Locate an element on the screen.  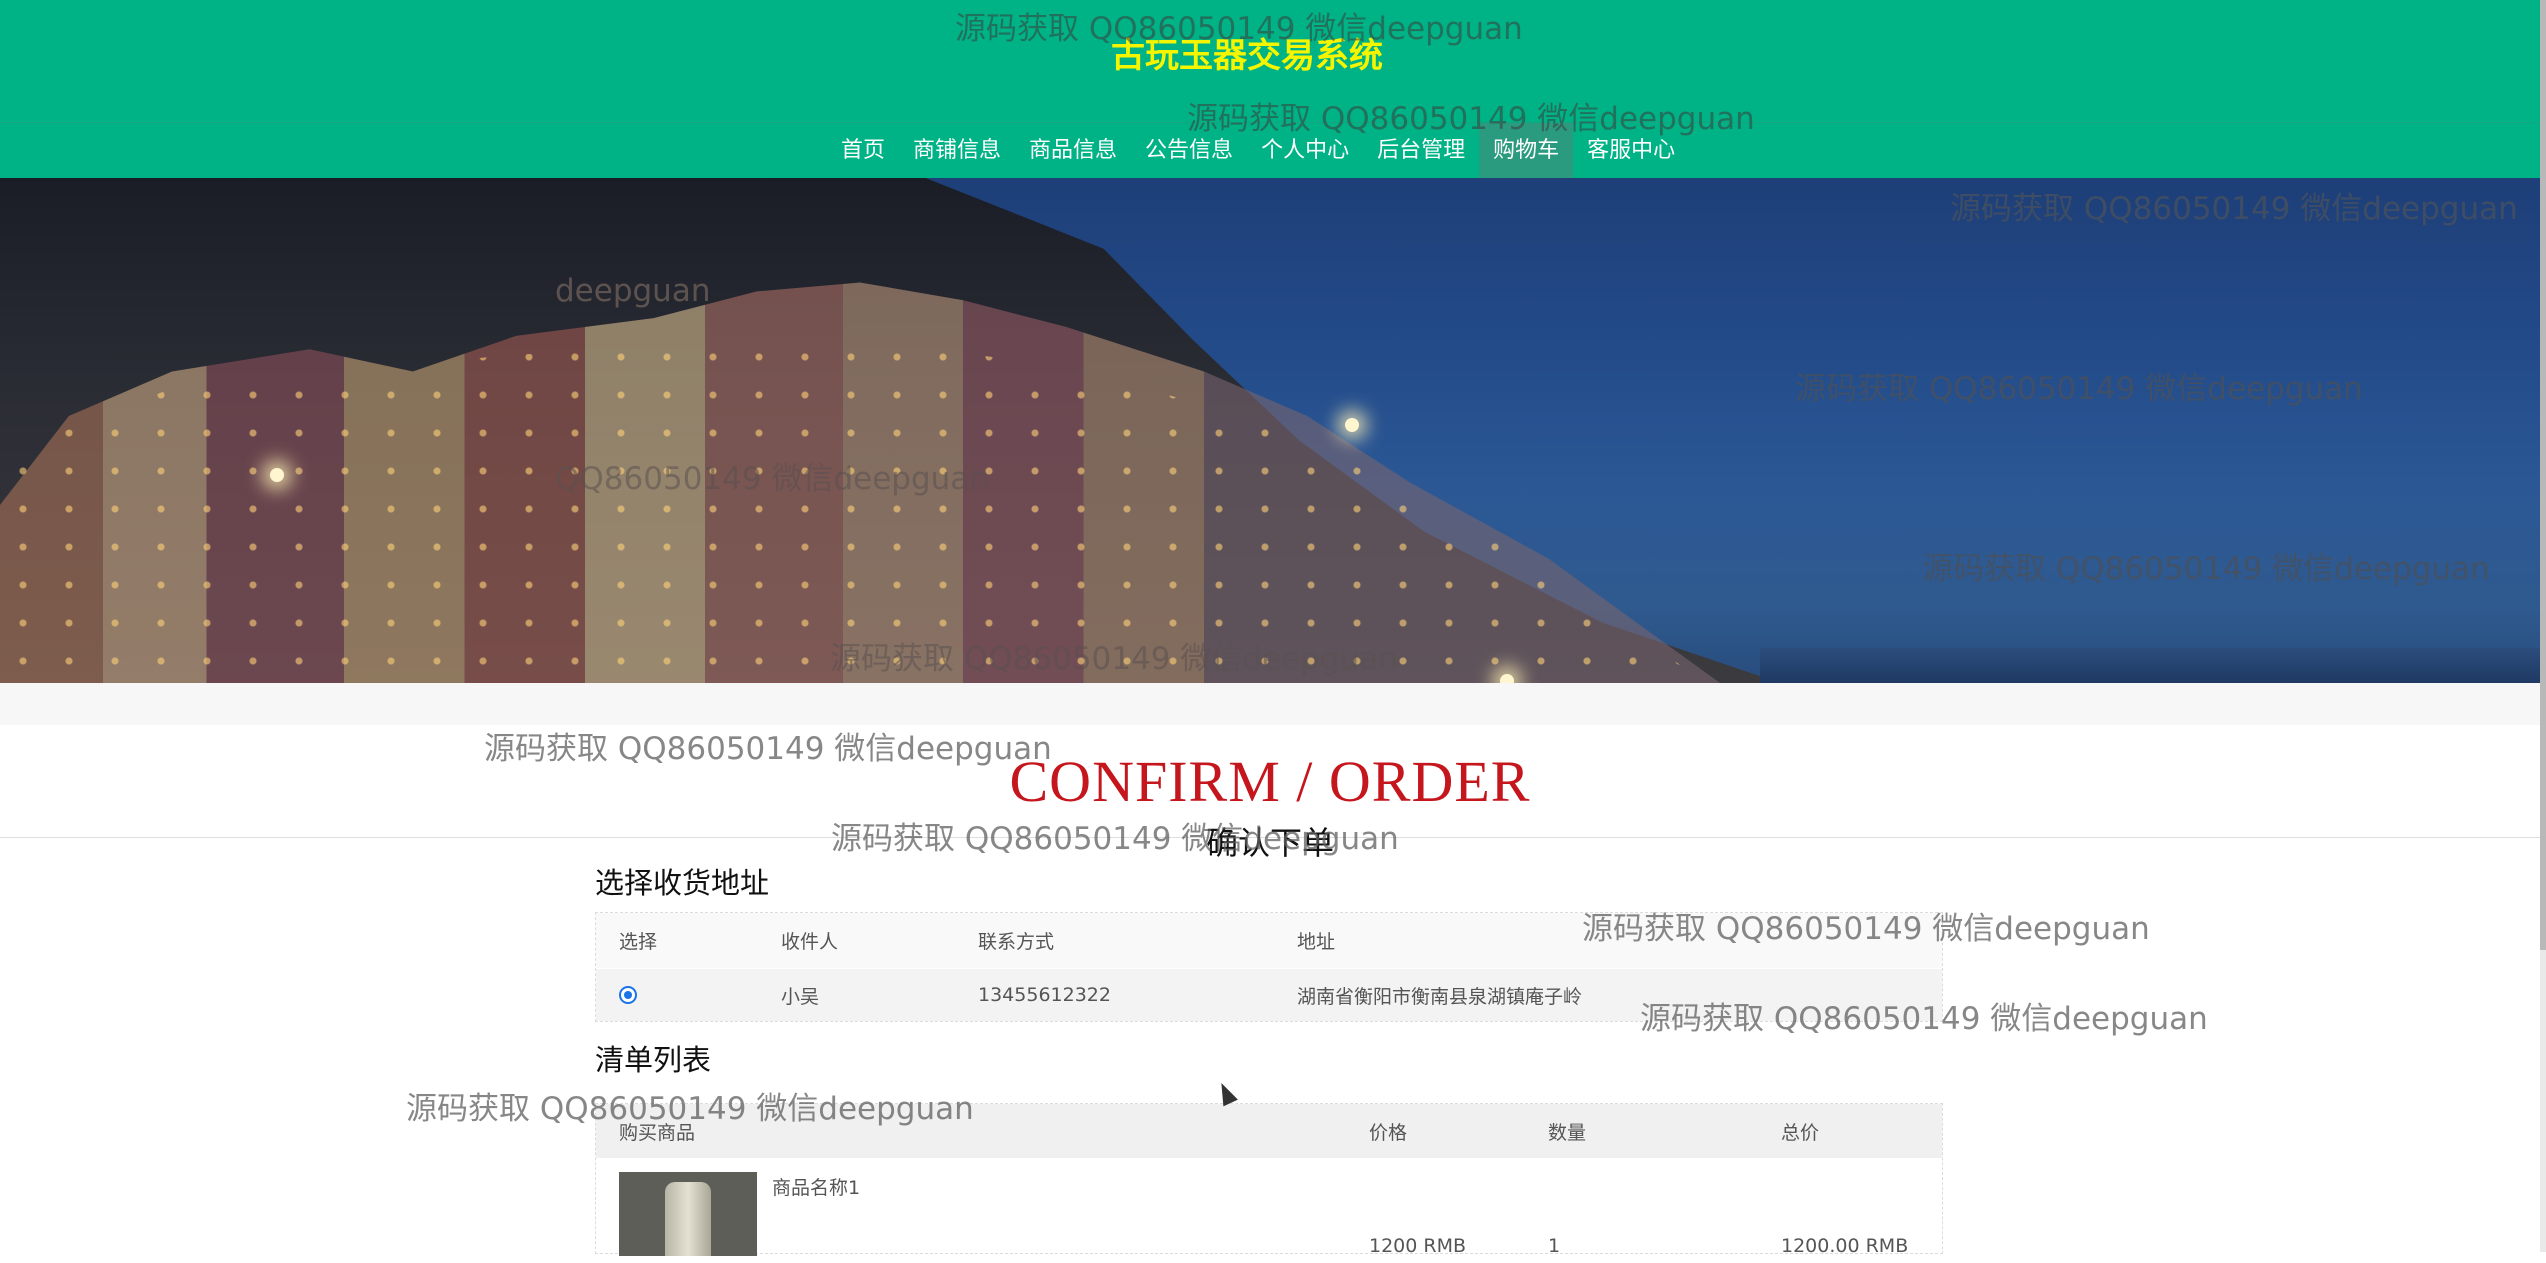
nav-item-products: 商品信息 is located at coordinates (1073, 151).